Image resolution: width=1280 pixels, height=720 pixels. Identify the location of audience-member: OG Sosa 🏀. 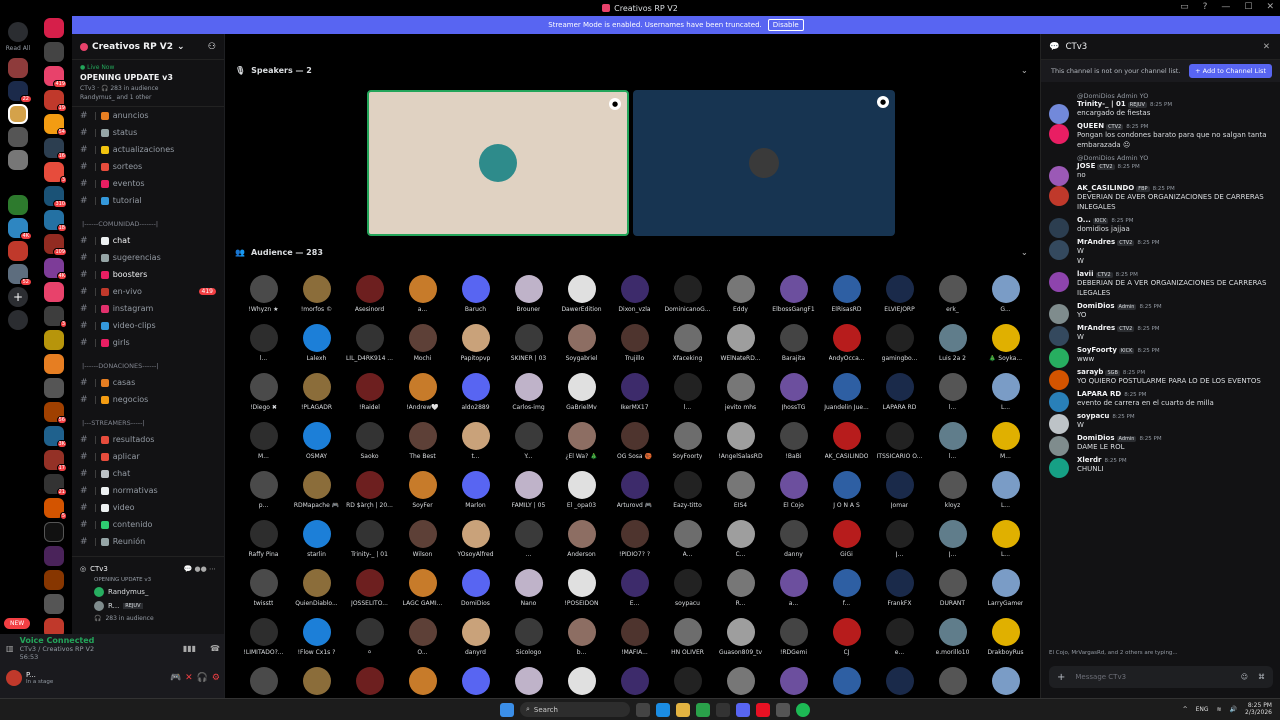
(634, 446).